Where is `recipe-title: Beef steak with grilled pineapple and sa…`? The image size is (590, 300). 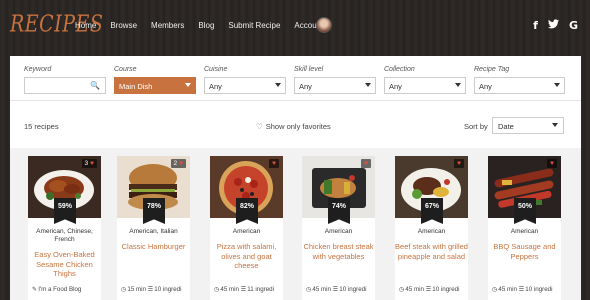 recipe-title: Beef steak with grilled pineapple and sa… is located at coordinates (431, 251).